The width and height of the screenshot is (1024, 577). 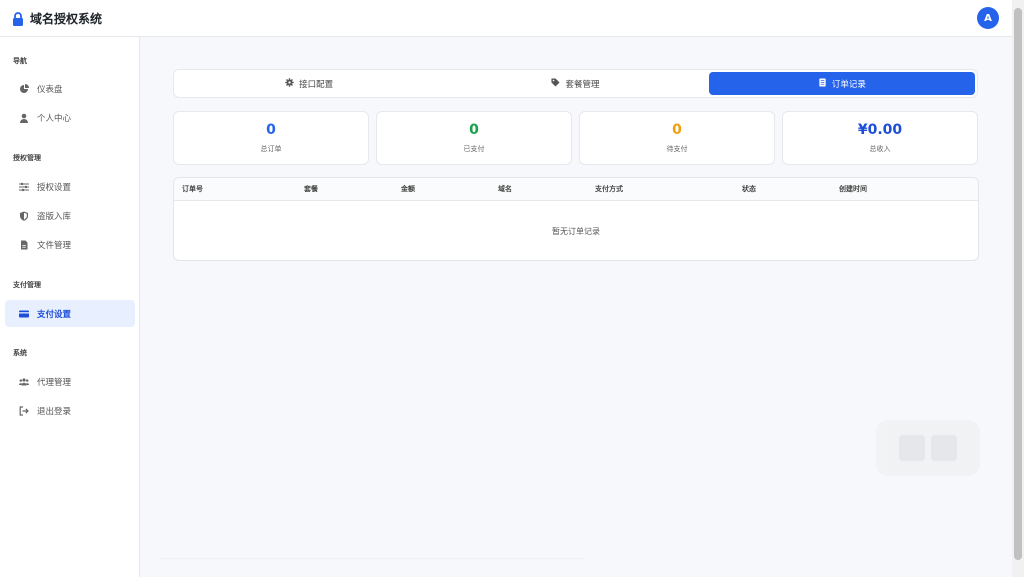 What do you see at coordinates (289, 83) in the screenshot?
I see `gear-icon` at bounding box center [289, 83].